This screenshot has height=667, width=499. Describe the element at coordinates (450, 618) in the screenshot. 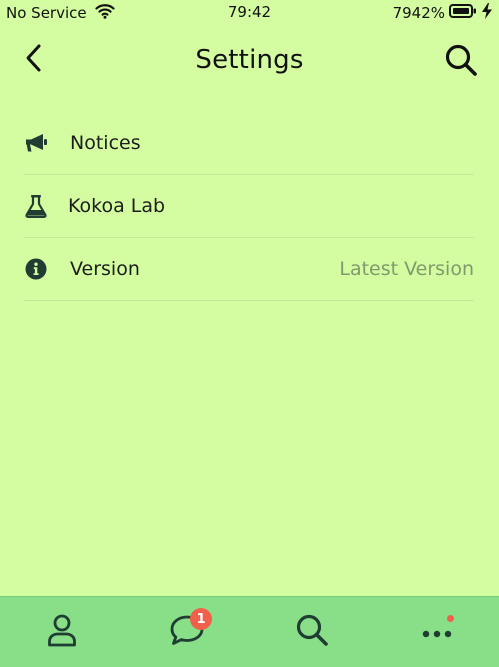

I see `new-indicator-dot` at that location.